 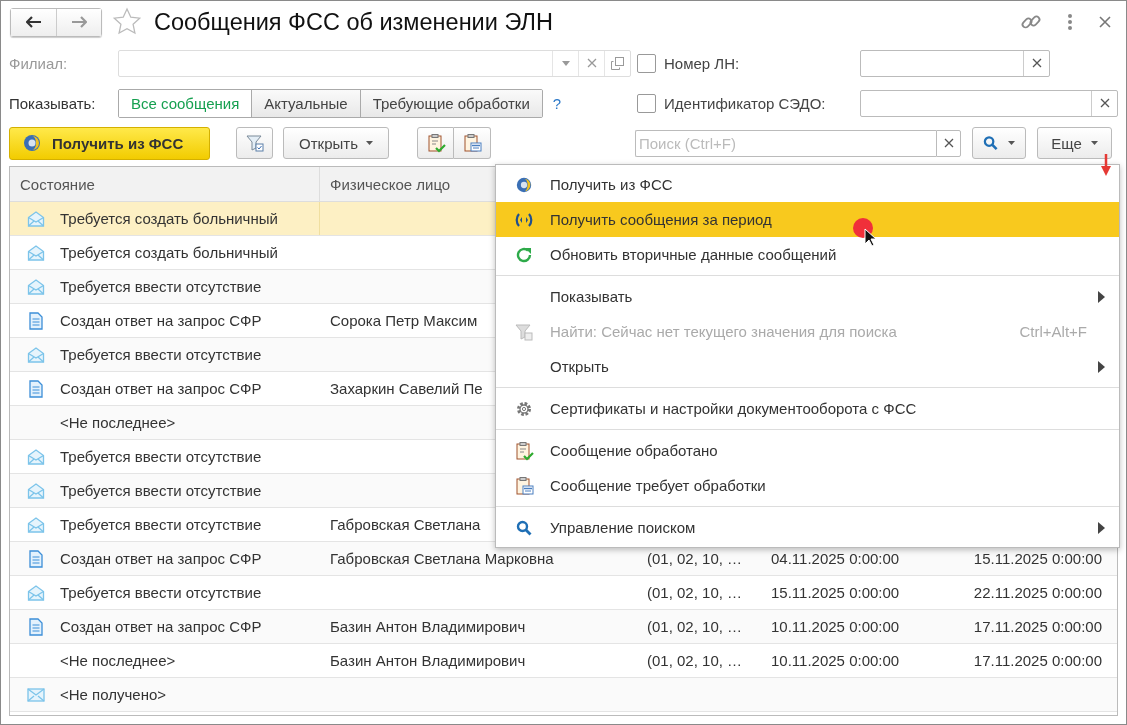 I want to click on star-icon, so click(x=127, y=22).